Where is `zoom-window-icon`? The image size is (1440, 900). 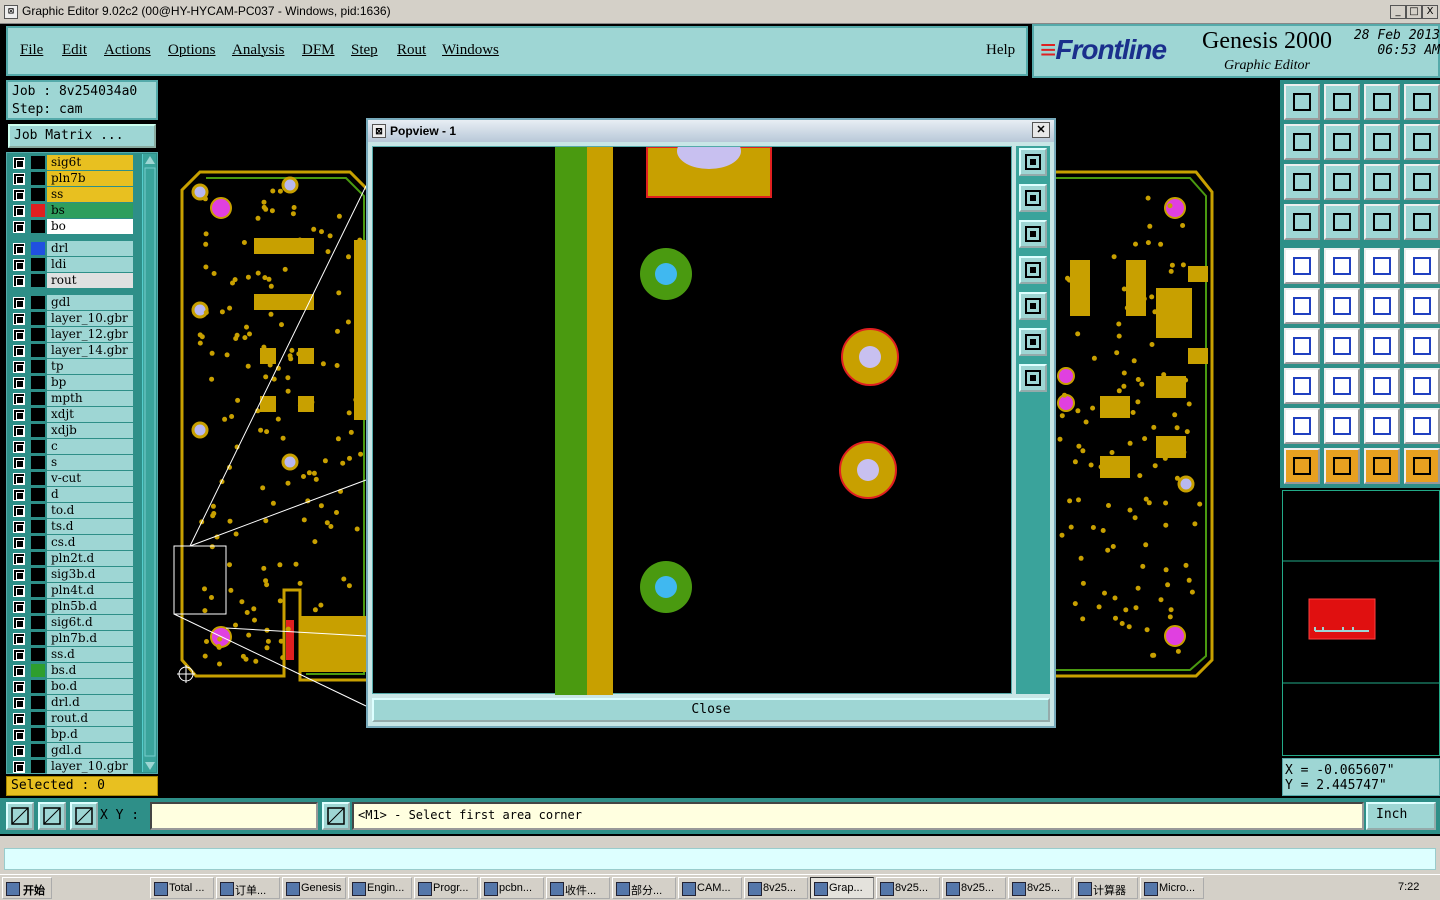 zoom-window-icon is located at coordinates (1033, 162).